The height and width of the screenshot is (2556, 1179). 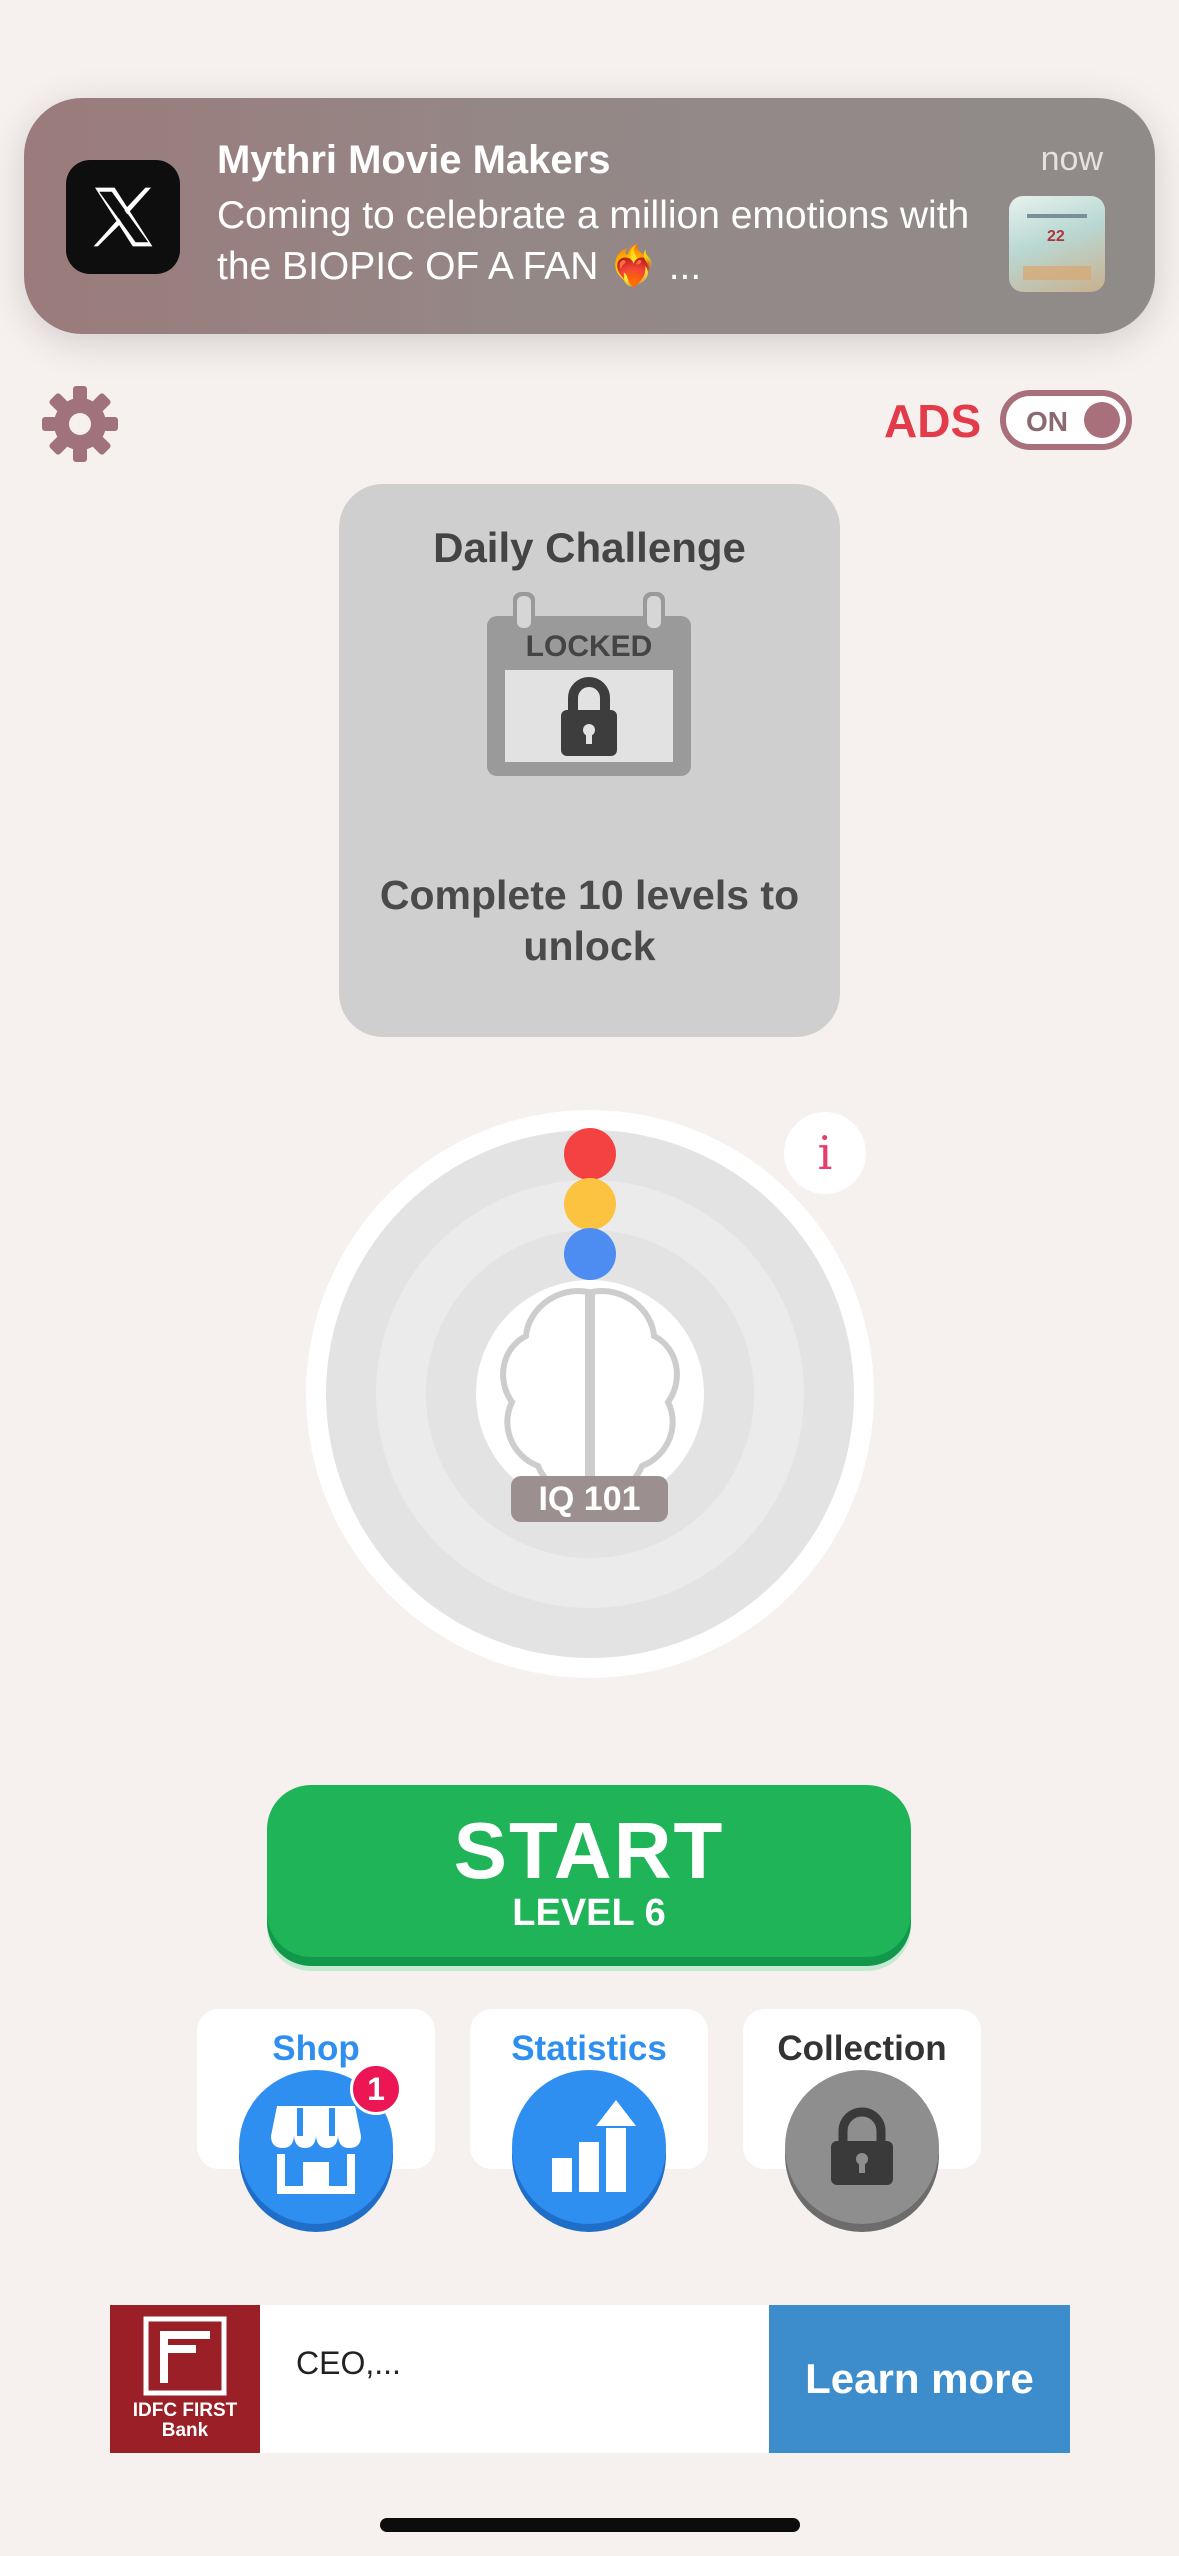 I want to click on home-indicator, so click(x=590, y=2525).